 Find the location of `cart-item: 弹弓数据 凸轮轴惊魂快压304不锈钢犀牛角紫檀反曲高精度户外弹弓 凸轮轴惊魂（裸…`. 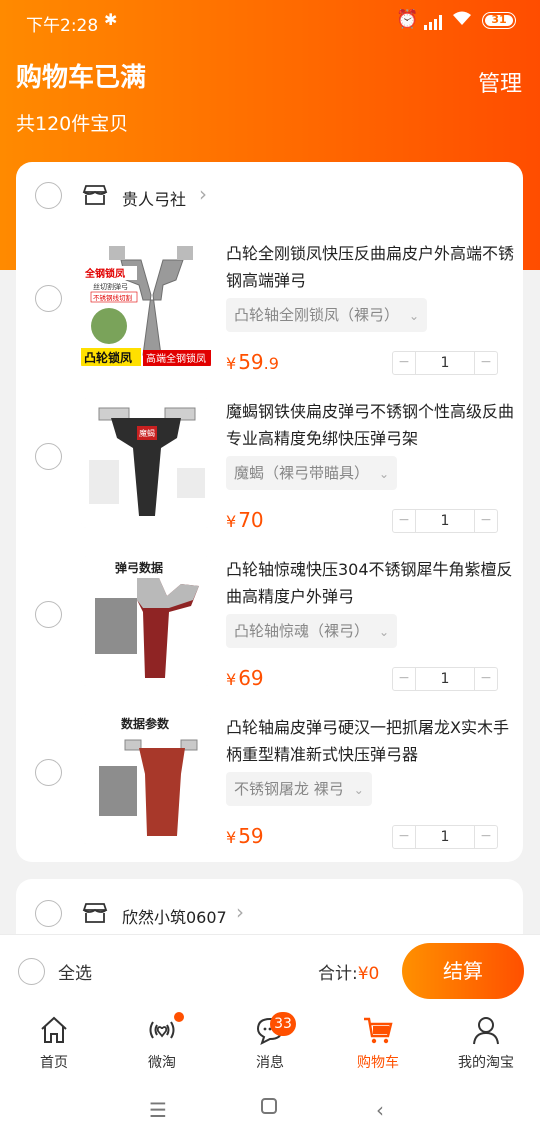

cart-item: 弹弓数据 凸轮轴惊魂快压304不锈钢犀牛角紫檀反曲高精度户外弹弓 凸轮轴惊魂（裸… is located at coordinates (269, 635).